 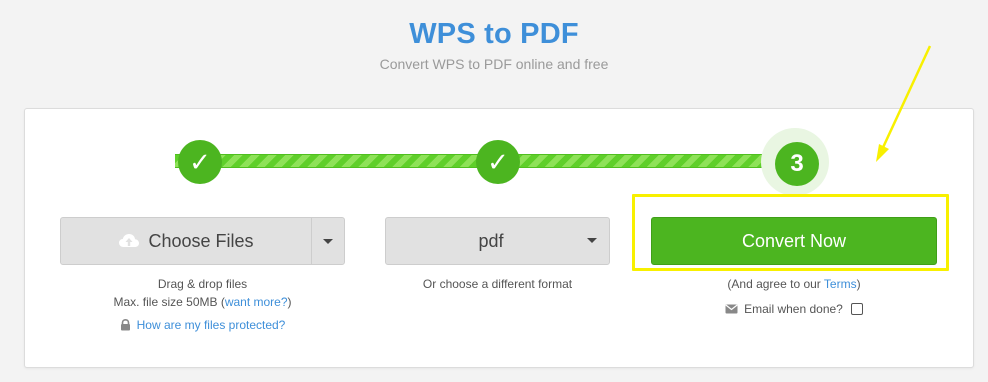 I want to click on cloud-upload-icon, so click(x=129, y=240).